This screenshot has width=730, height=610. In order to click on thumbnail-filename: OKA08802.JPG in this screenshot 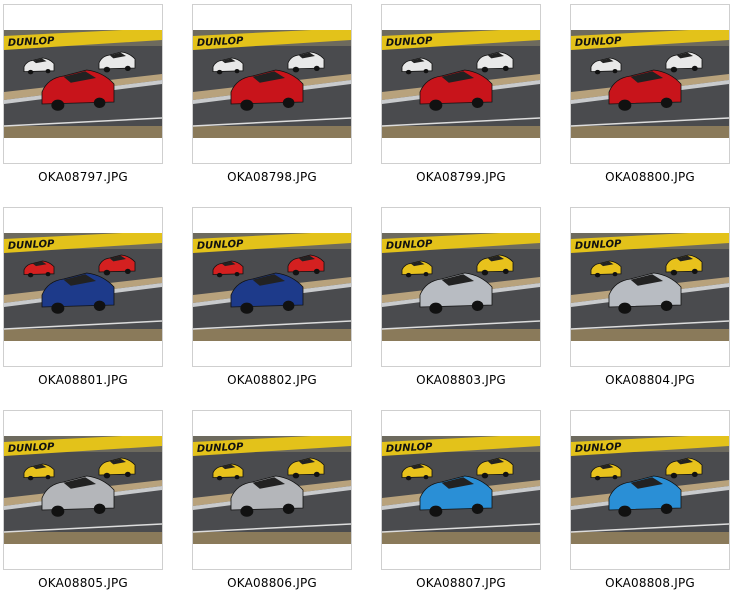, I will do `click(272, 380)`.